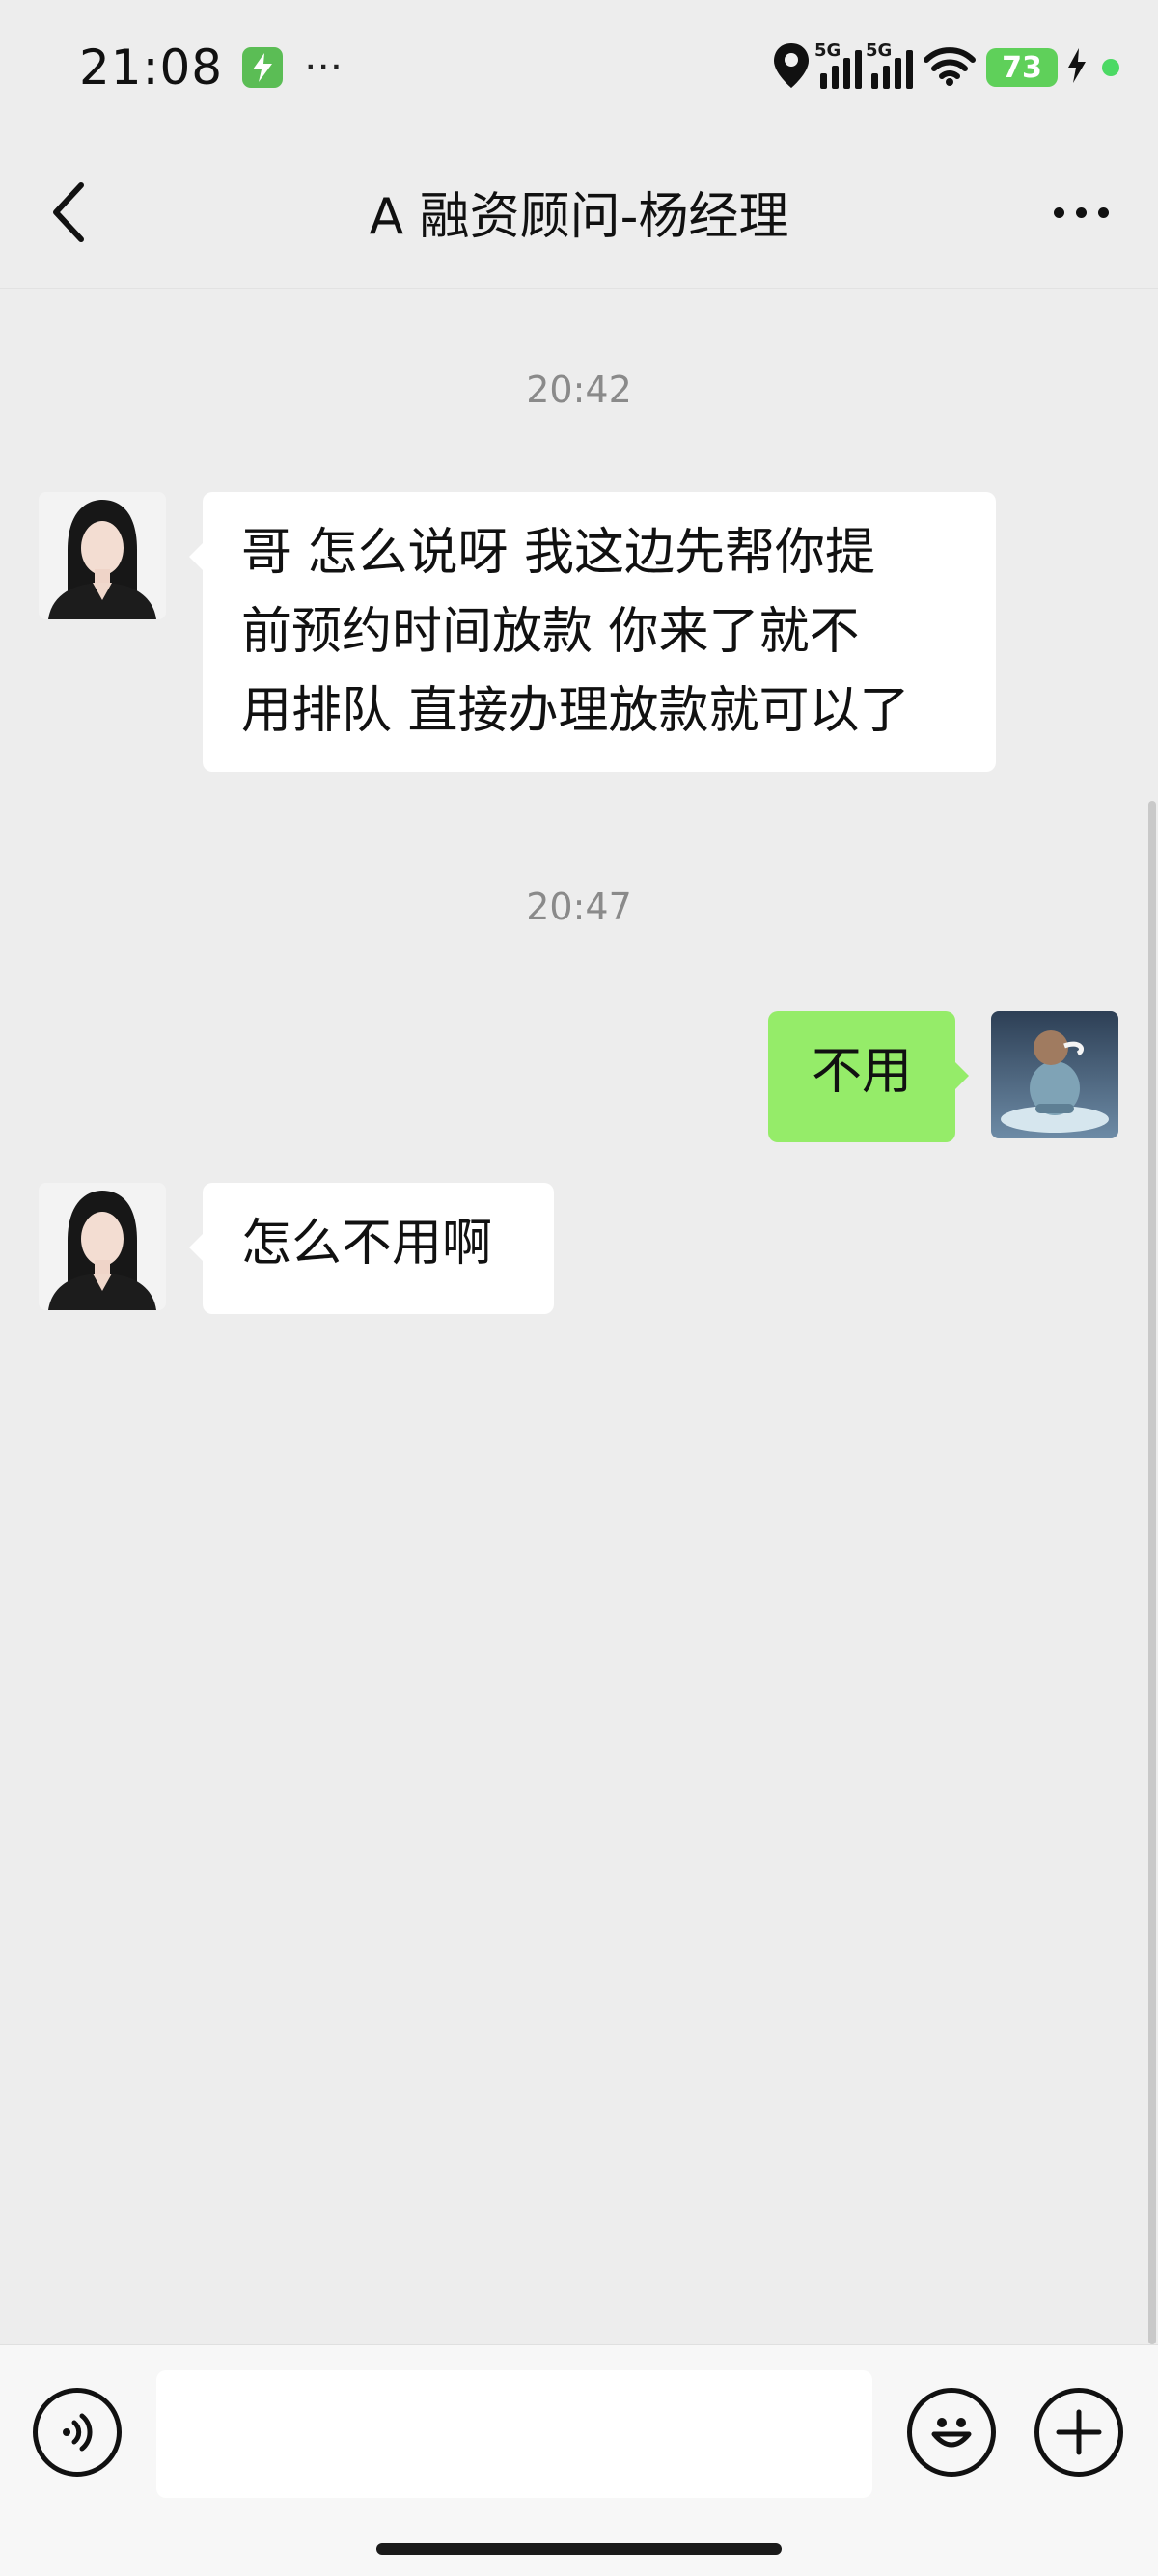 This screenshot has height=2576, width=1158. I want to click on status-more-text: ···, so click(324, 67).